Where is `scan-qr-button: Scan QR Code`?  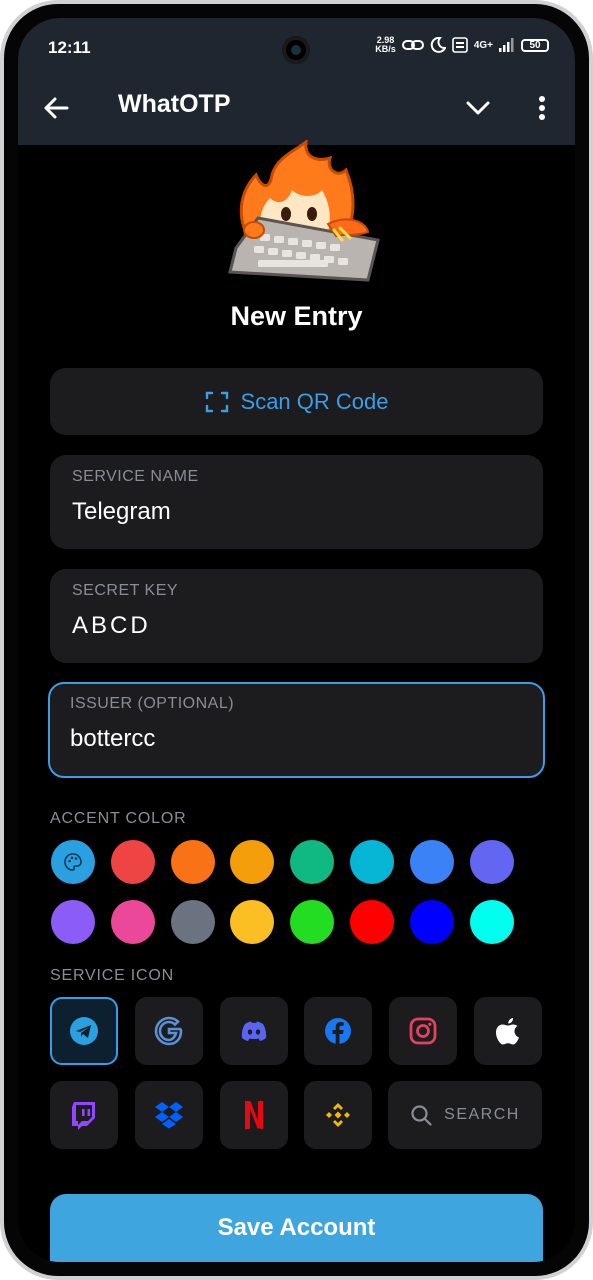
scan-qr-button: Scan QR Code is located at coordinates (296, 401).